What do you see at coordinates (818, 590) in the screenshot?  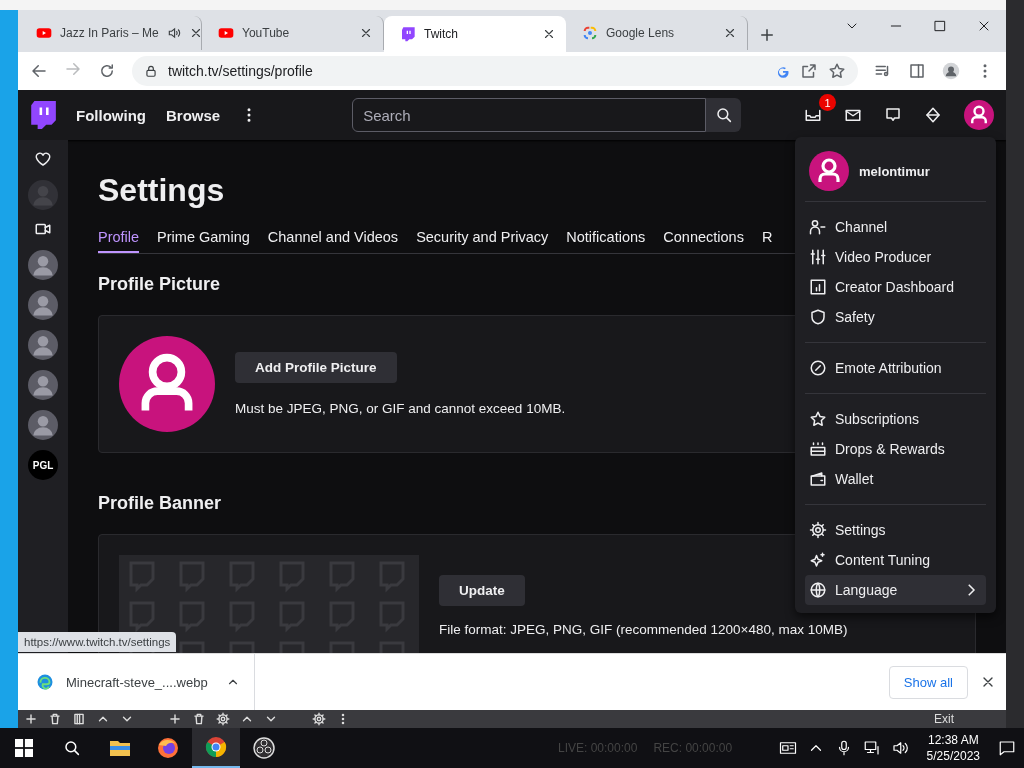 I see `globe-icon` at bounding box center [818, 590].